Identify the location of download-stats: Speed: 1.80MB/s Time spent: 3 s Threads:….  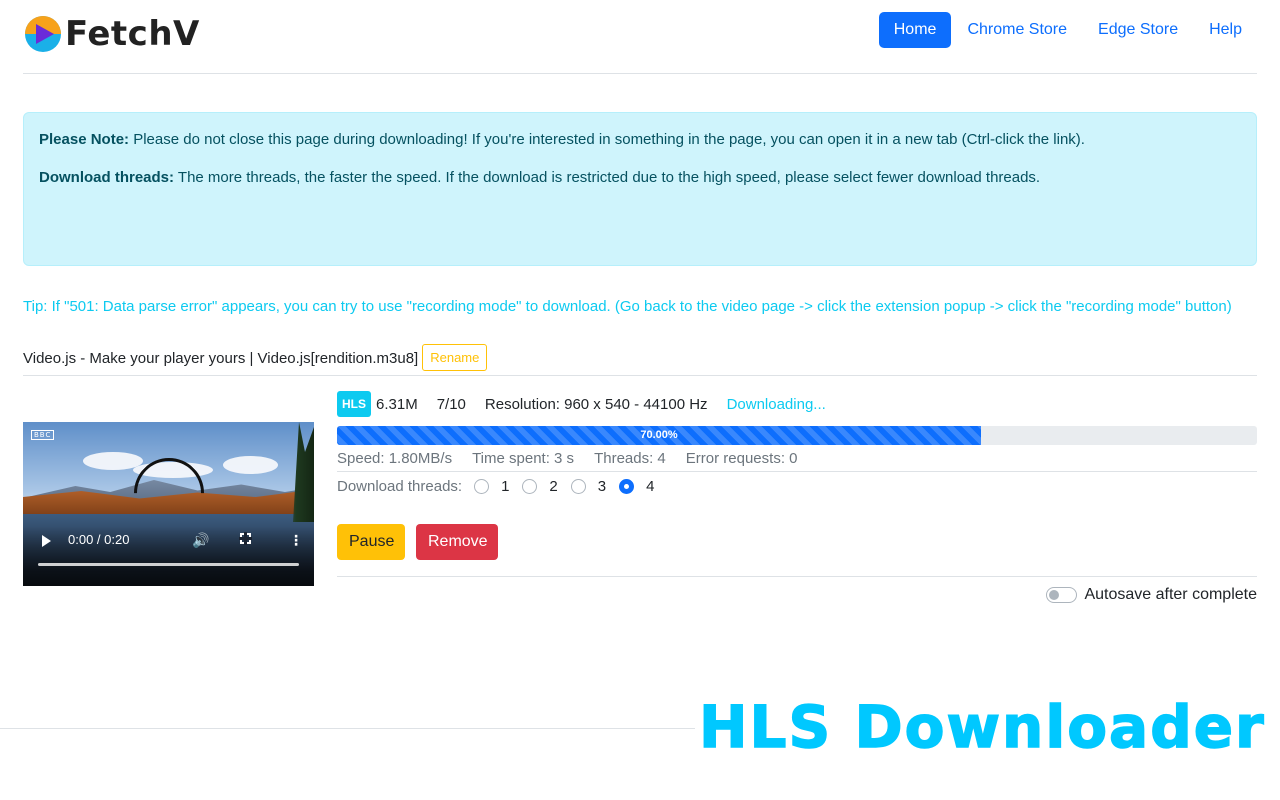
(797, 459).